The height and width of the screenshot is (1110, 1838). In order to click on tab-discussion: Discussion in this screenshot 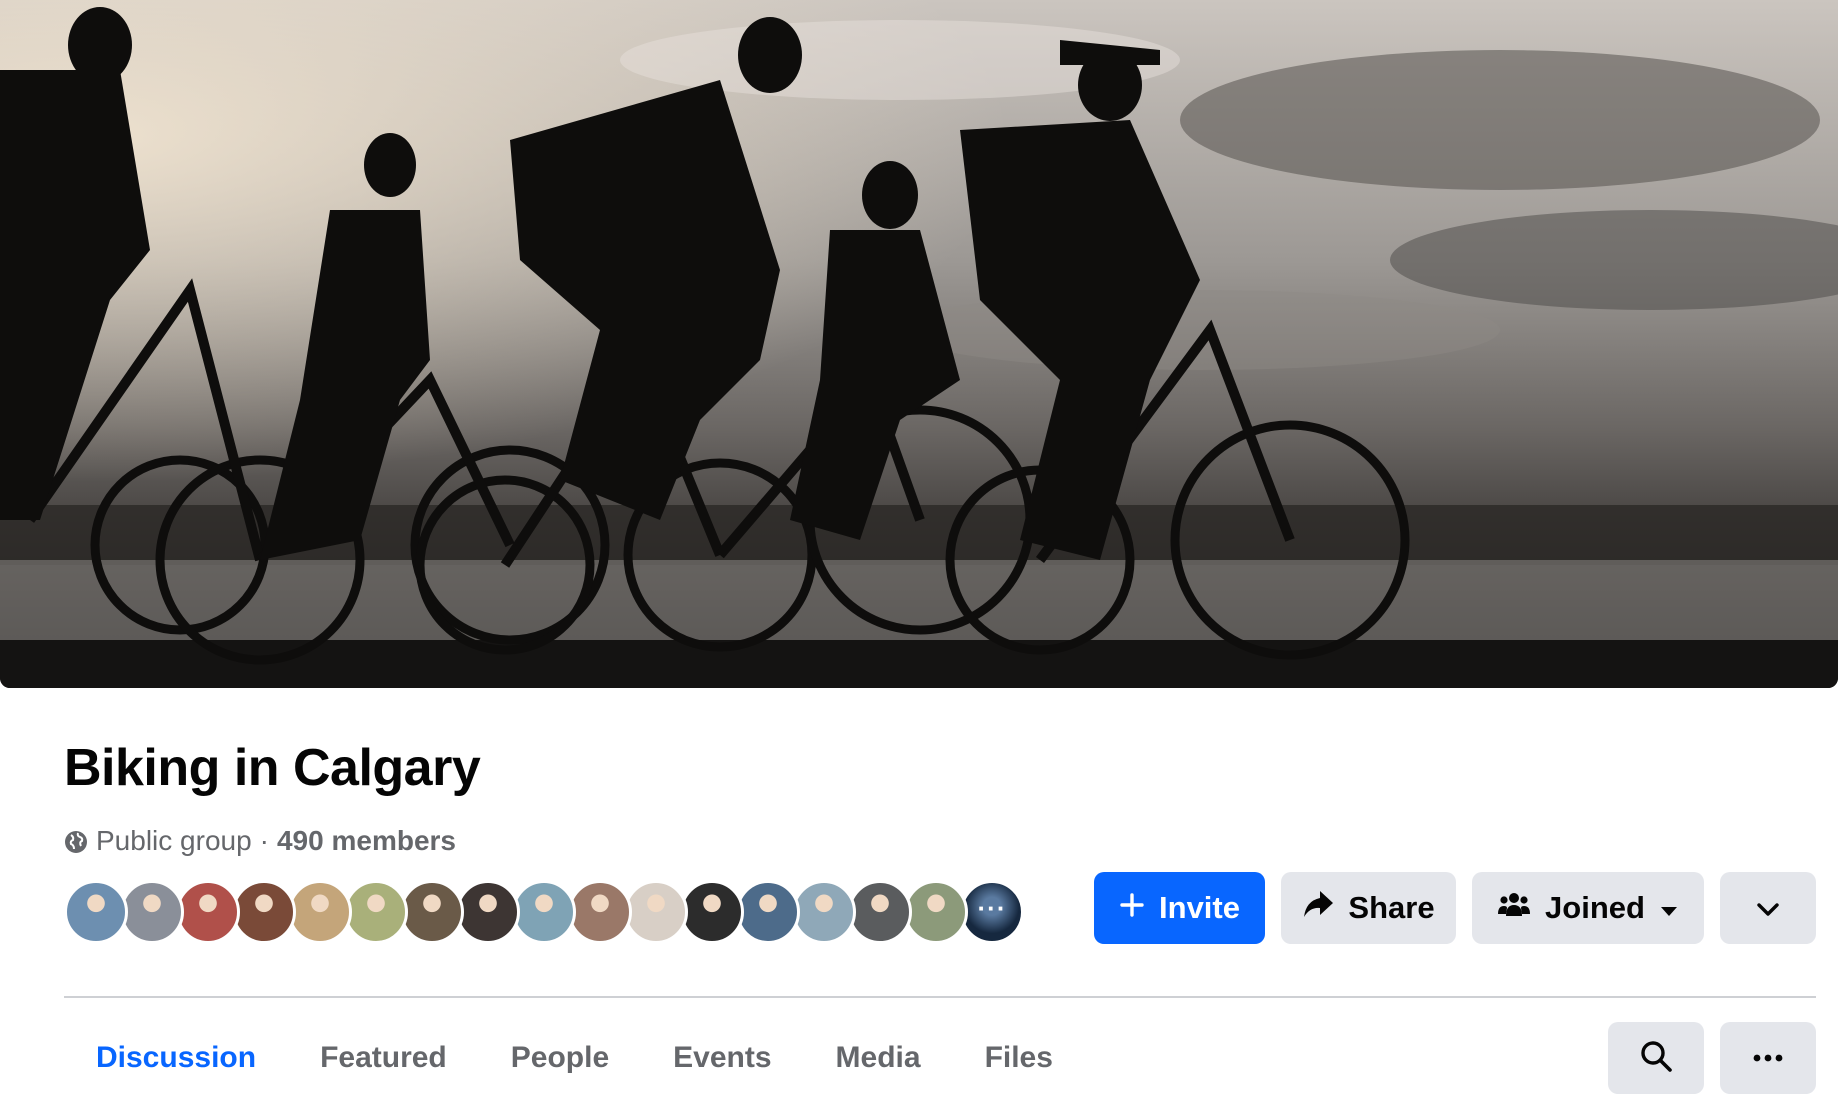, I will do `click(176, 1058)`.